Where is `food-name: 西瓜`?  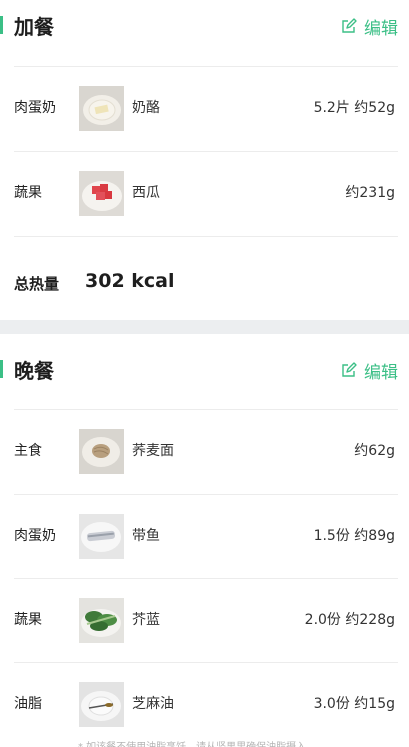 food-name: 西瓜 is located at coordinates (146, 193).